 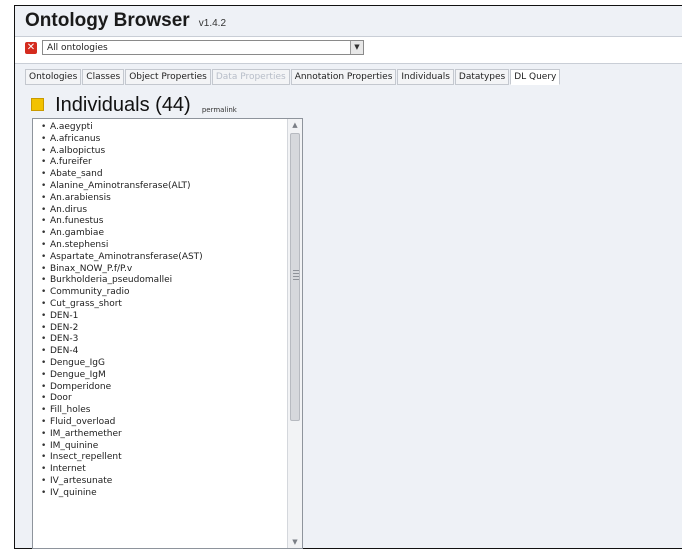 I want to click on list-item-label: A.albopictus, so click(x=78, y=150).